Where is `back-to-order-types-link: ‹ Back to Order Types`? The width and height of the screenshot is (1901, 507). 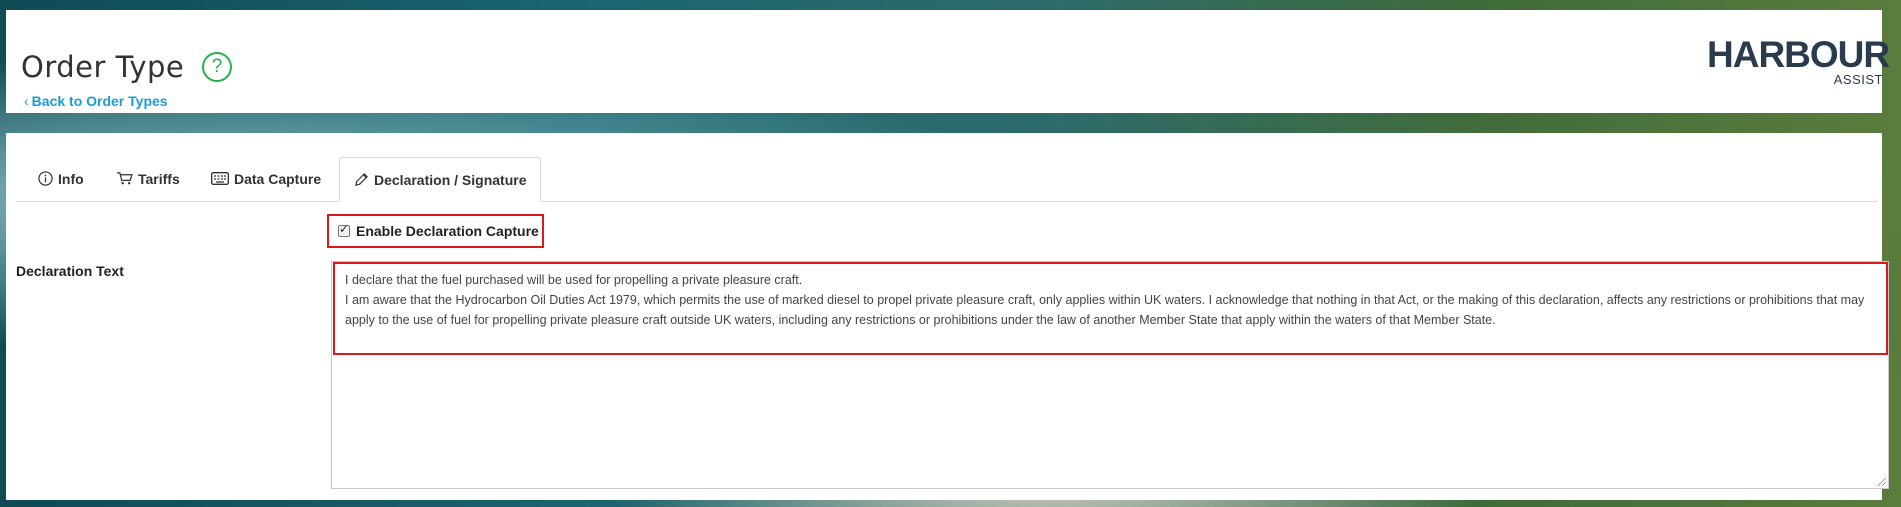 back-to-order-types-link: ‹ Back to Order Types is located at coordinates (96, 101).